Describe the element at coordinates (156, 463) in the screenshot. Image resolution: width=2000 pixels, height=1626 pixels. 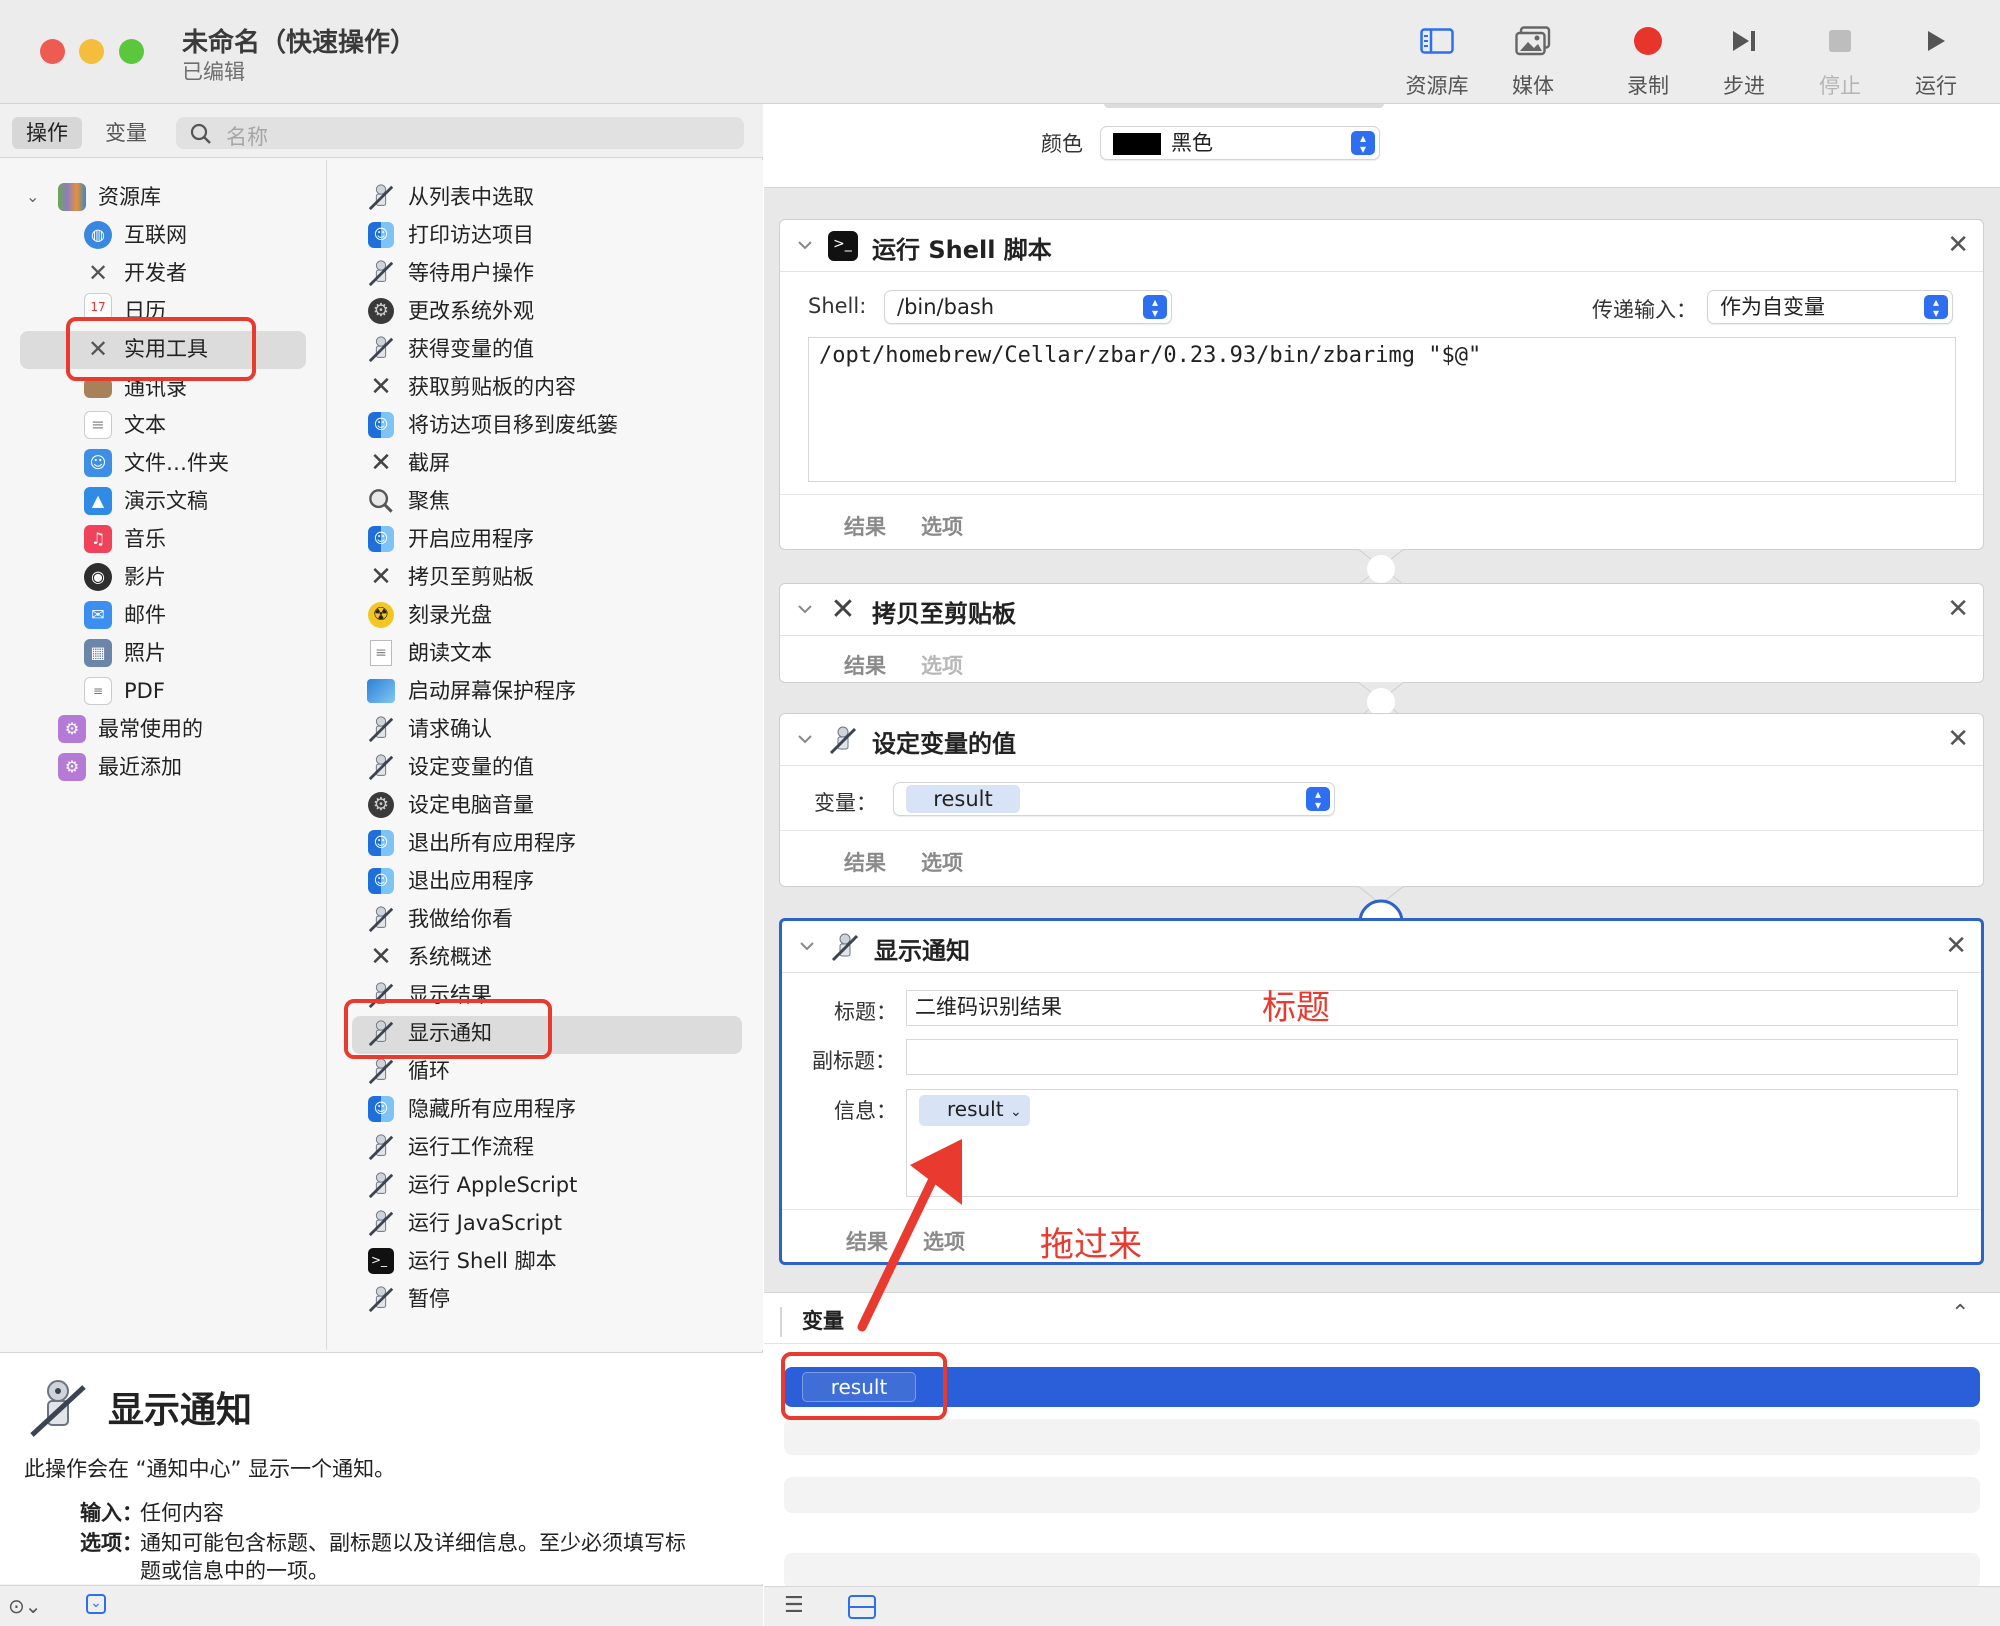
I see `category-files-folders: ☺ 文件…件夹` at that location.